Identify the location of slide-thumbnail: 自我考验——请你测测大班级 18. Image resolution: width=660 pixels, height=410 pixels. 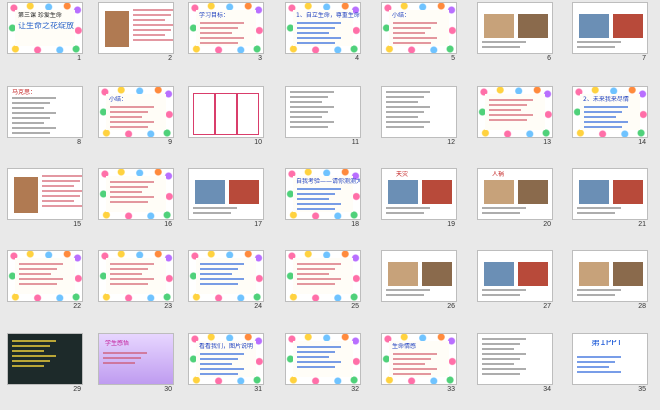
(323, 200).